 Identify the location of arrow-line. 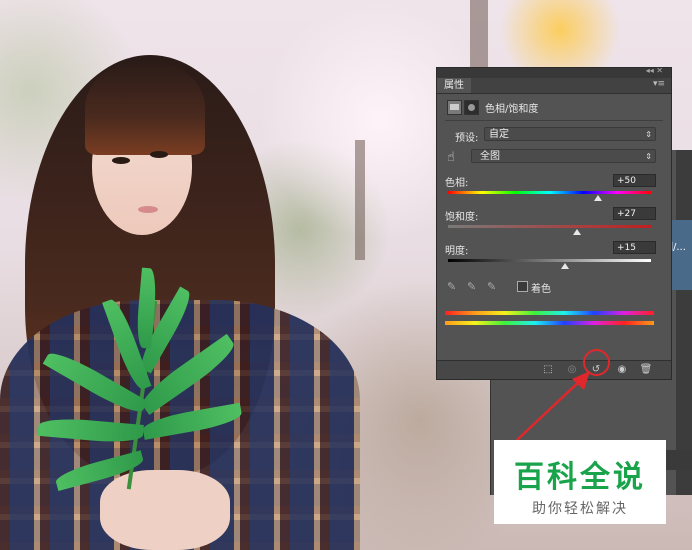
(550, 409).